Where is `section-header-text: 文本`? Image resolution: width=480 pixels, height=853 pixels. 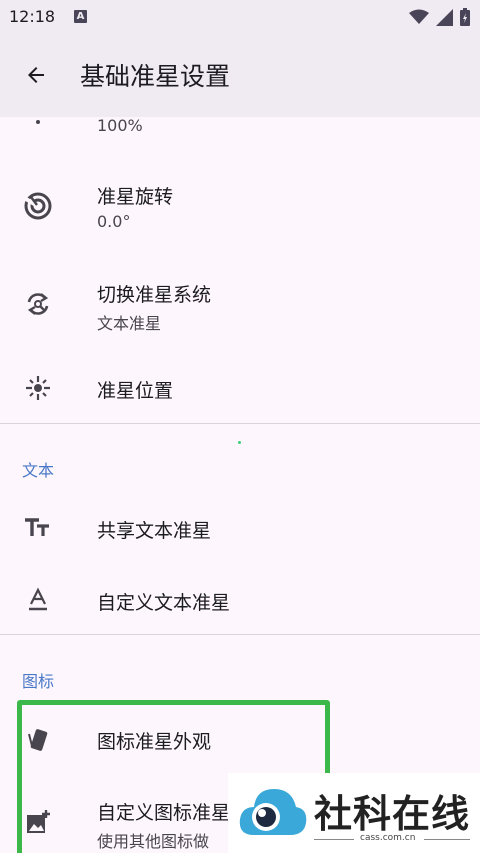 section-header-text: 文本 is located at coordinates (38, 470).